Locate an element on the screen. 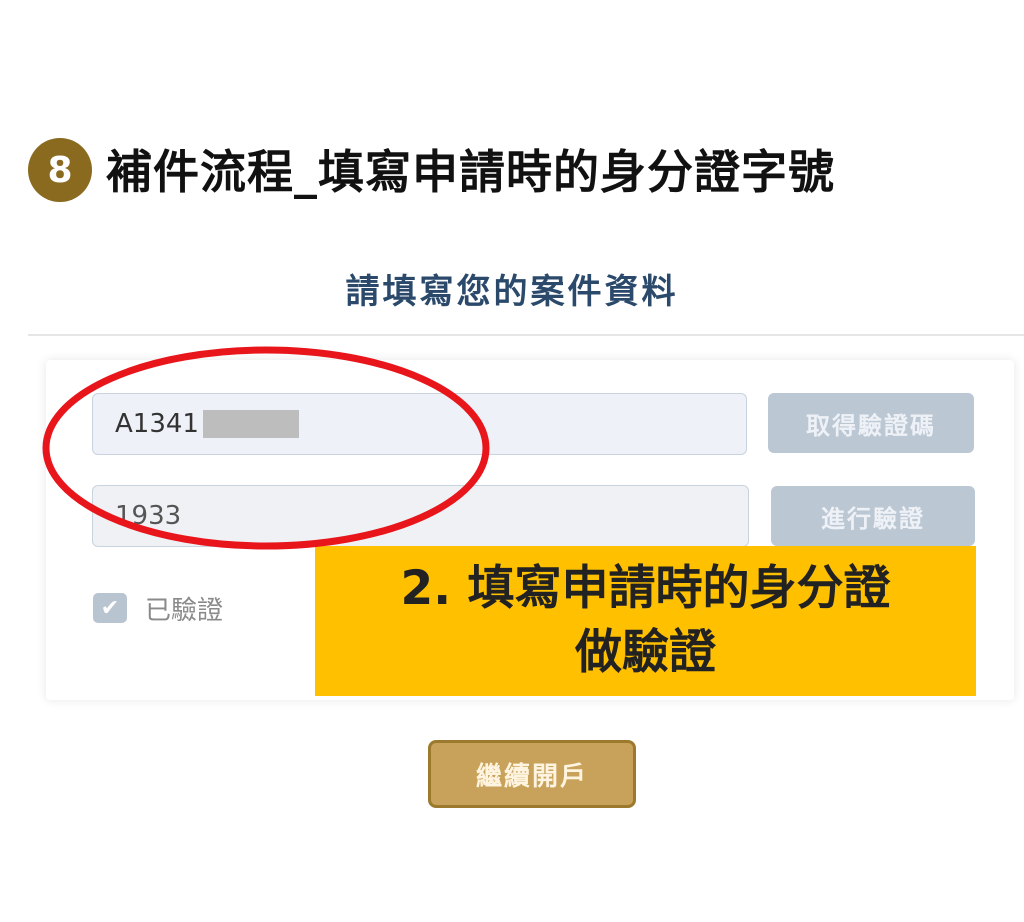  step-title: 補件流程_填寫申請時的身分證字號 is located at coordinates (470, 172).